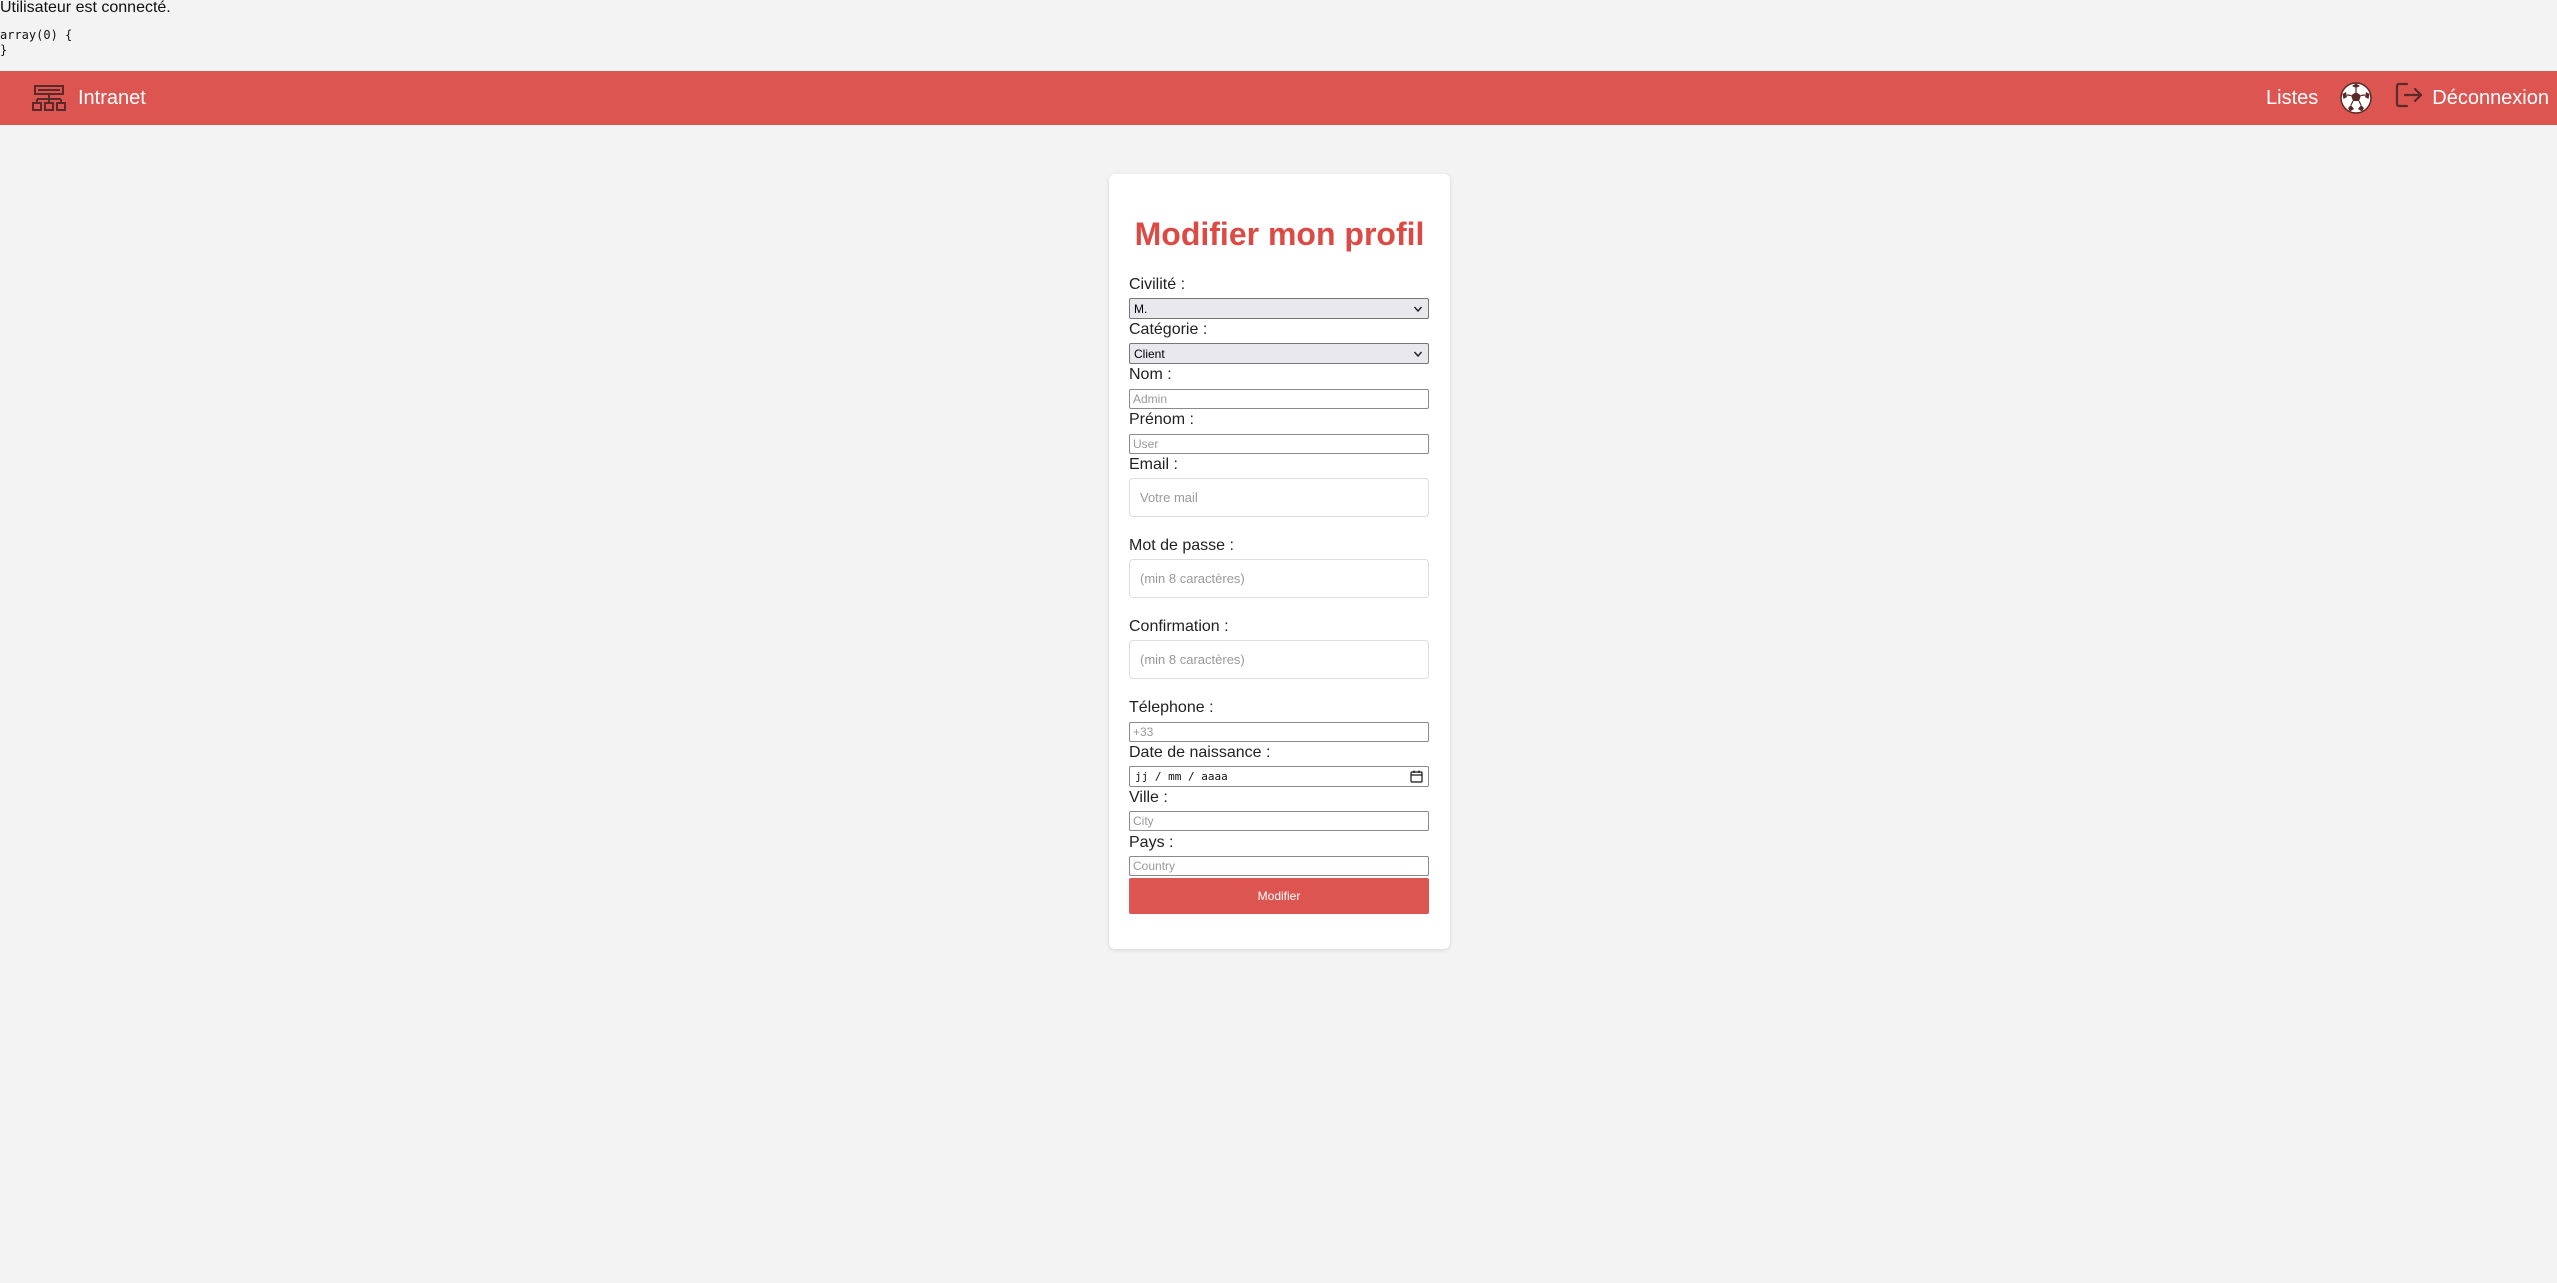 Image resolution: width=2557 pixels, height=1283 pixels. Describe the element at coordinates (1179, 626) in the screenshot. I see `confirmation-label: Confirmation :` at that location.